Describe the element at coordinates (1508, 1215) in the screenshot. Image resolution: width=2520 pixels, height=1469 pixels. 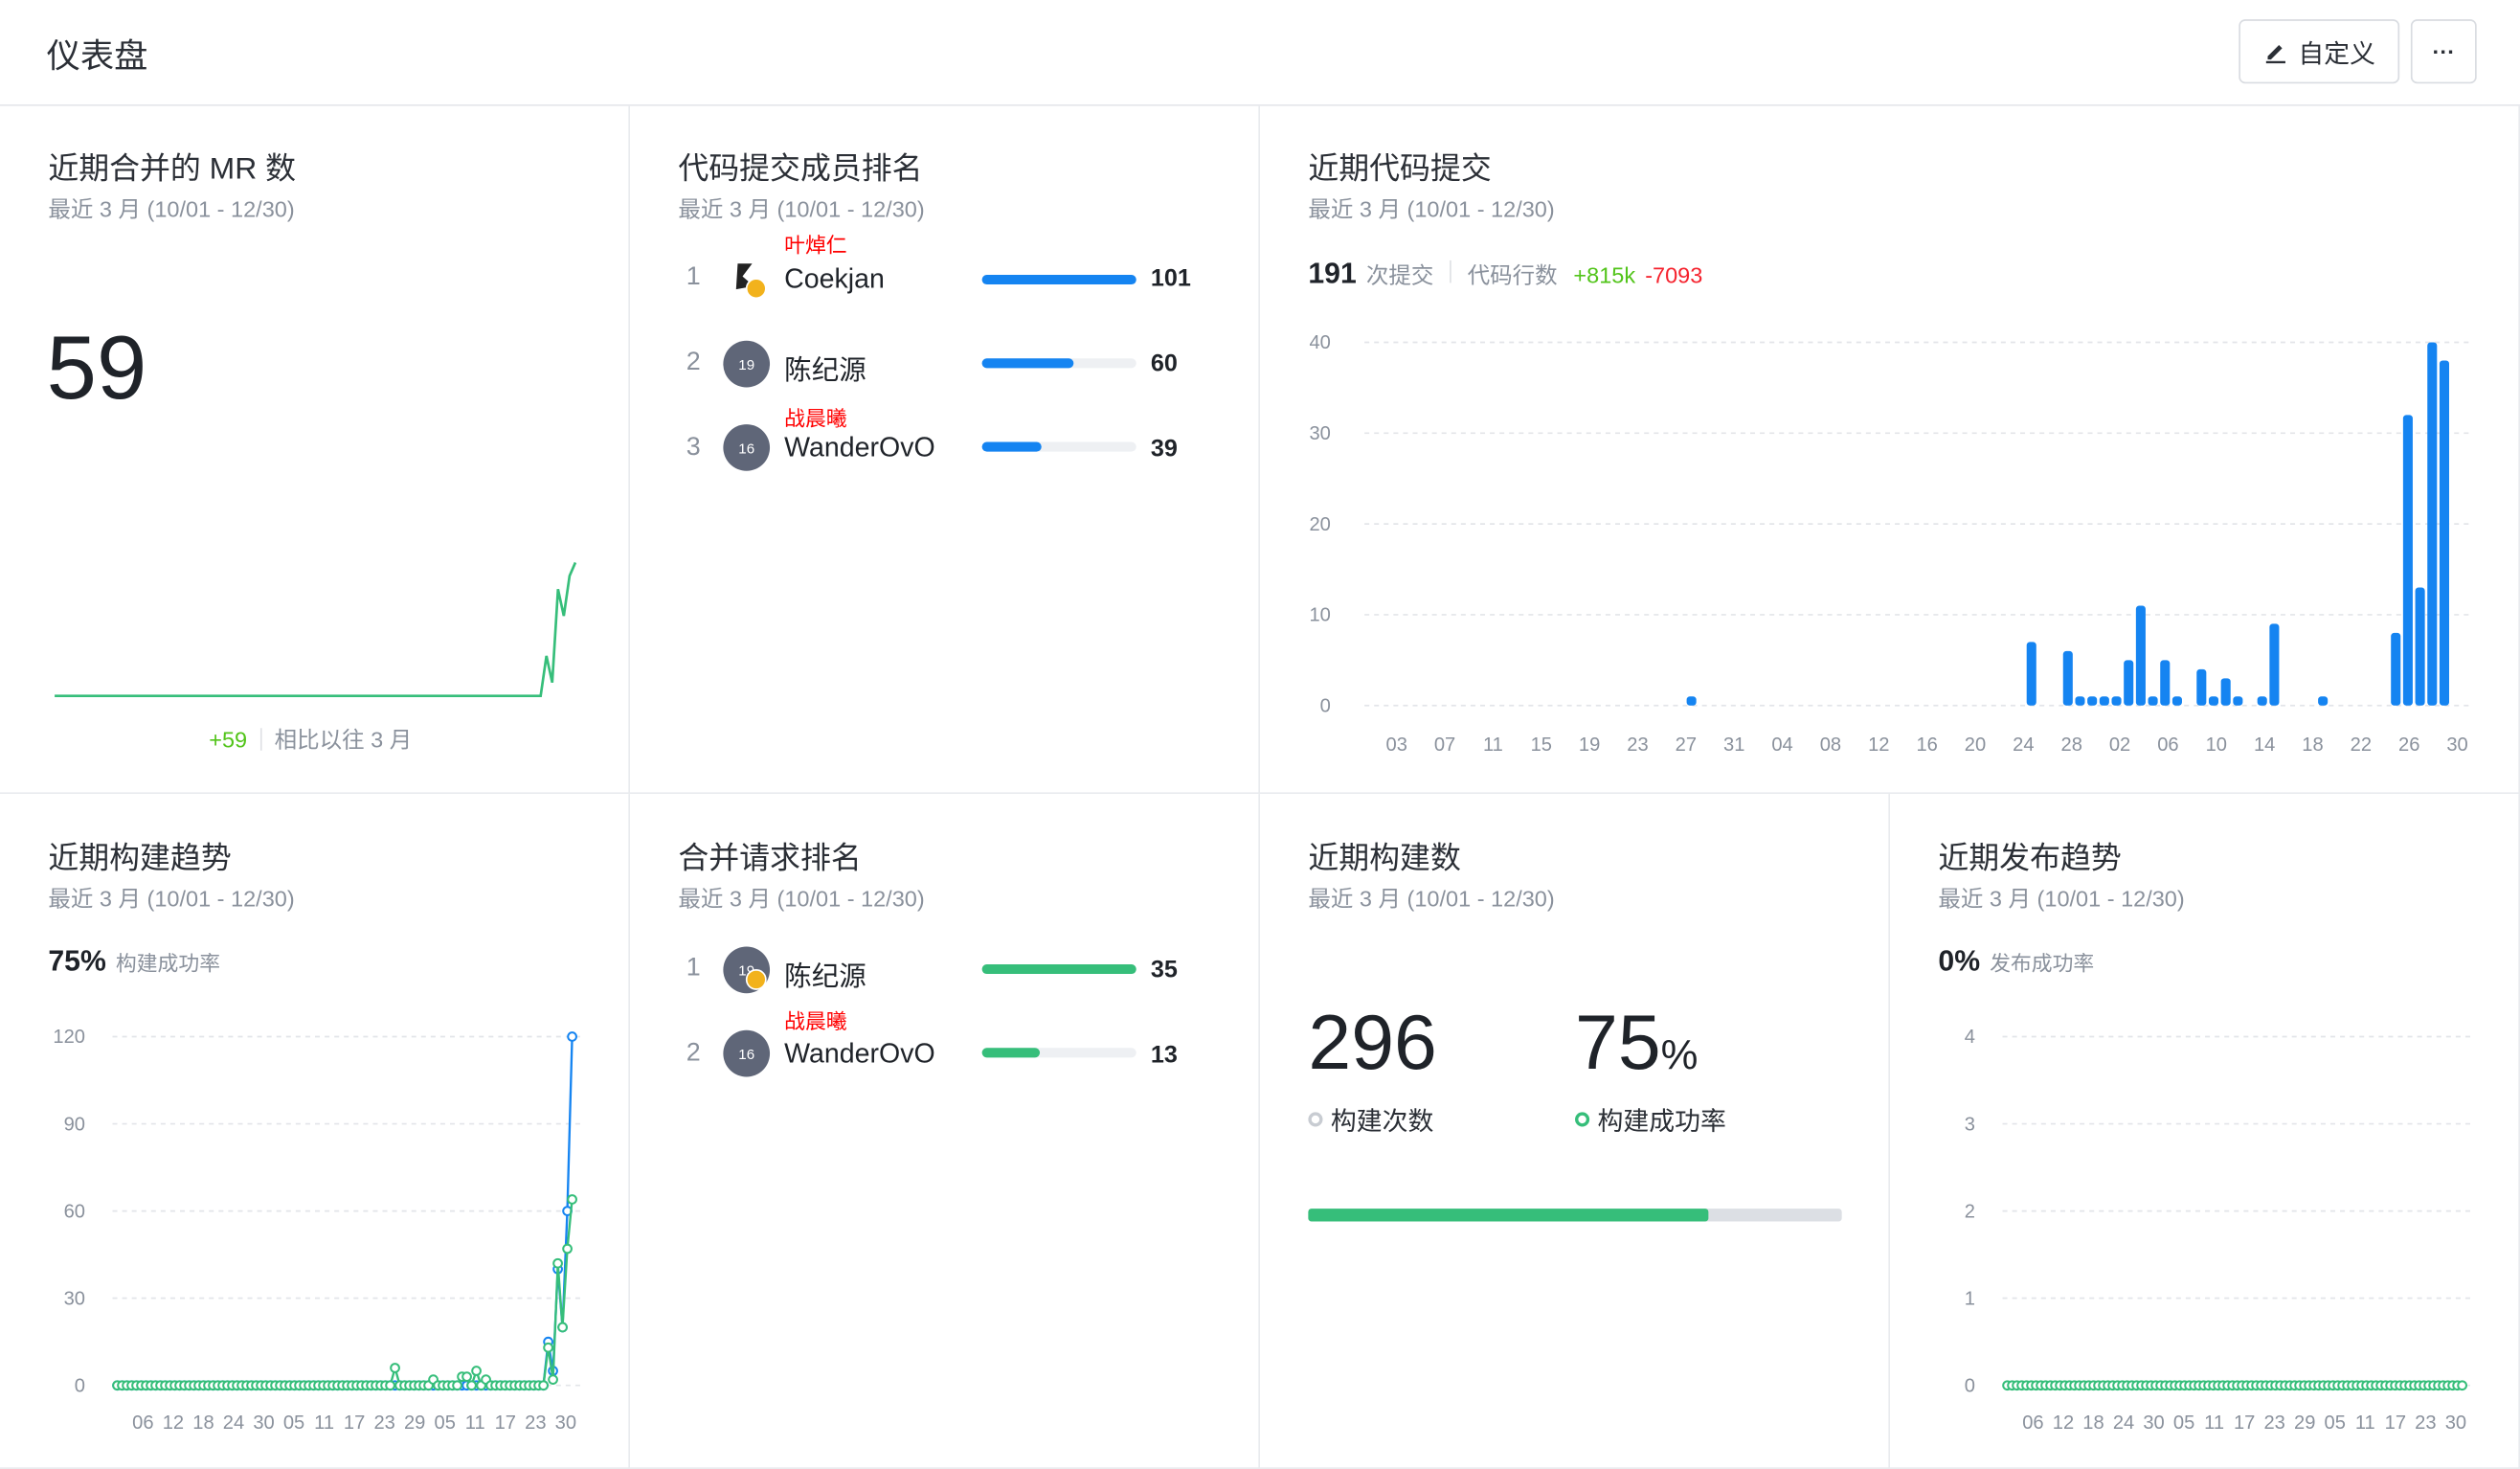
I see `build-success-fill` at that location.